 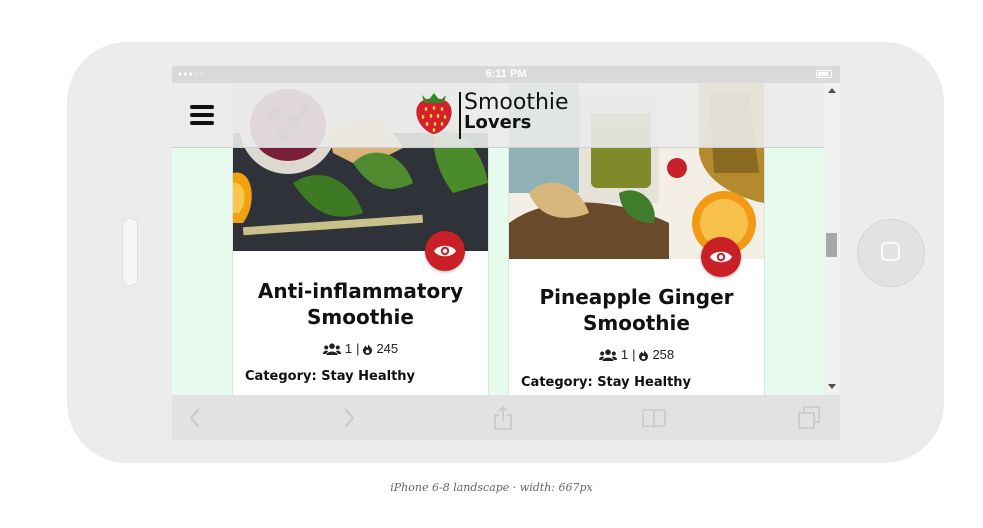 I want to click on site-logo: Smoothie Lovers, so click(x=499, y=115).